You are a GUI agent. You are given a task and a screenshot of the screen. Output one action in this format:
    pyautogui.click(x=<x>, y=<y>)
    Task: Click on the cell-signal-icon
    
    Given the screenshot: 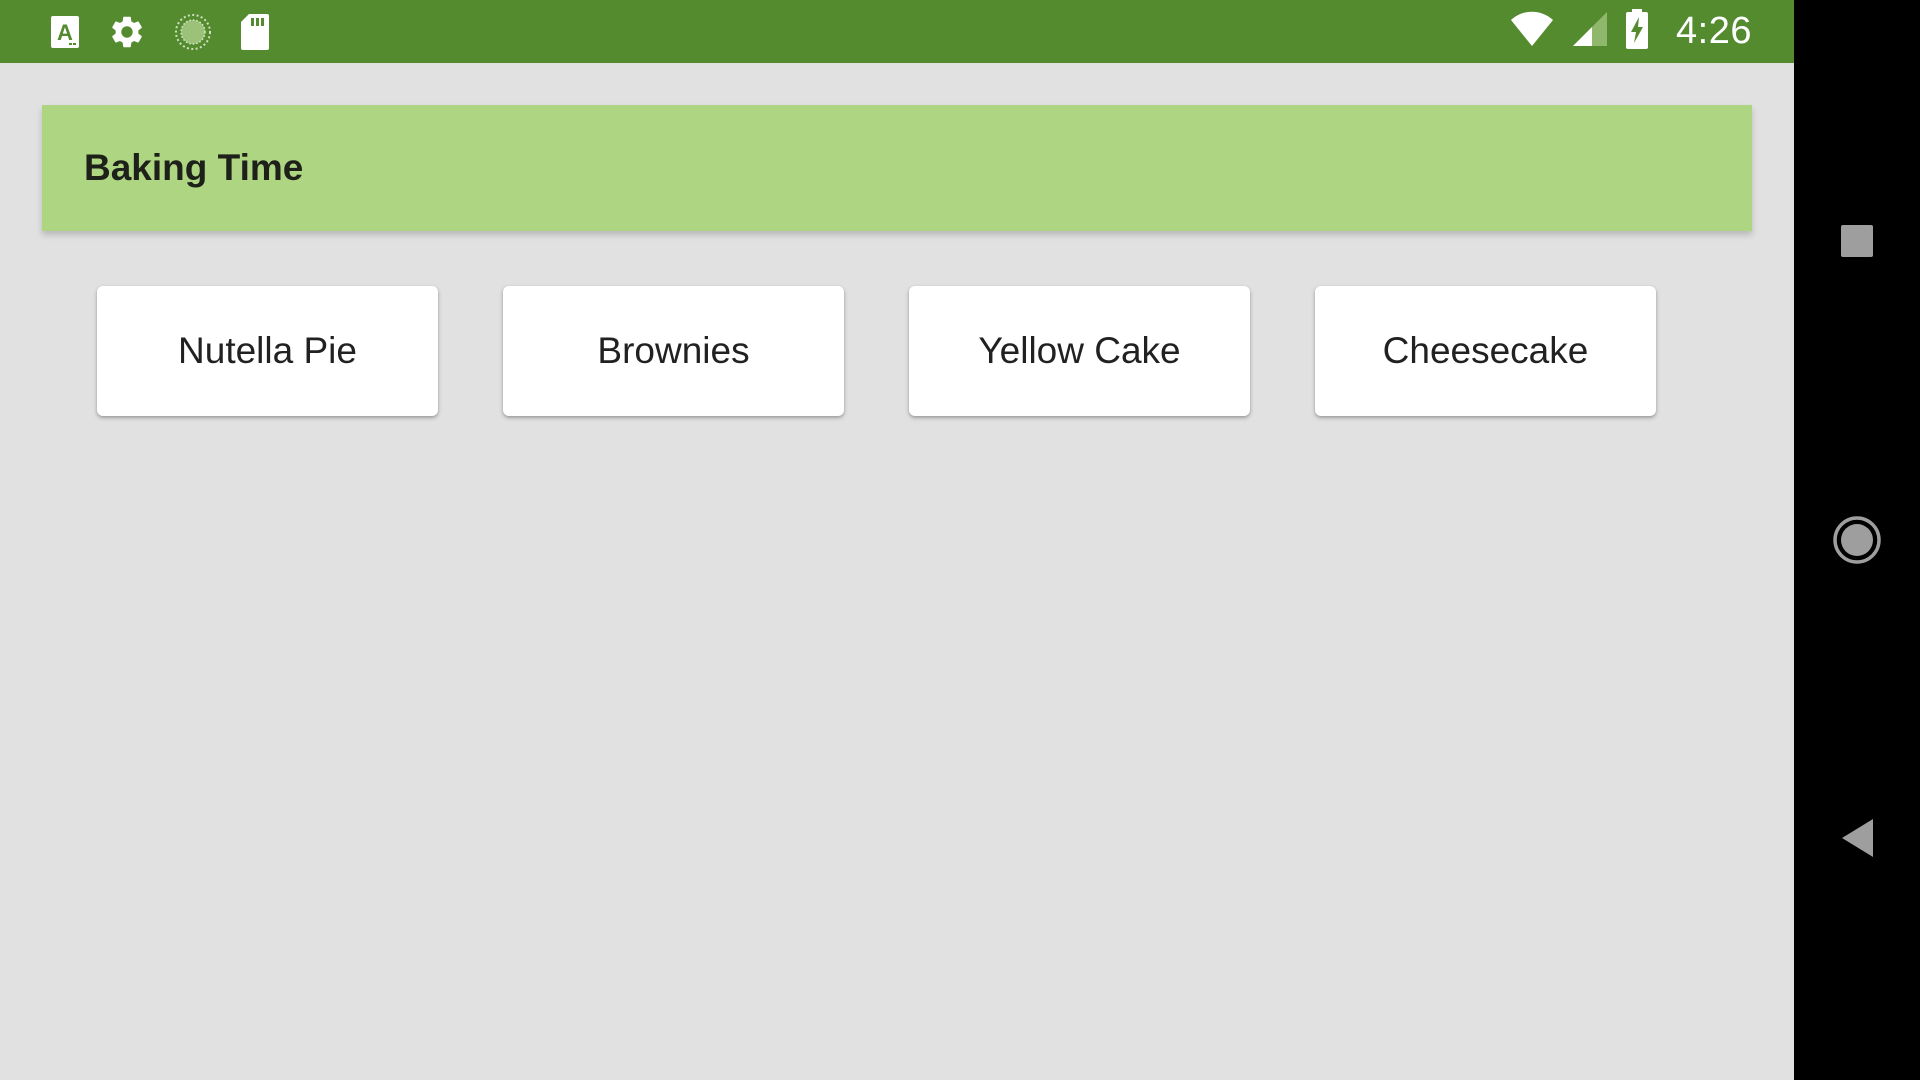 What is the action you would take?
    pyautogui.click(x=1590, y=31)
    